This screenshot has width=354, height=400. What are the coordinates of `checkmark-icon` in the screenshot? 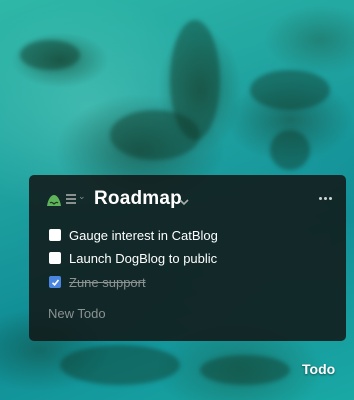 It's located at (55, 282).